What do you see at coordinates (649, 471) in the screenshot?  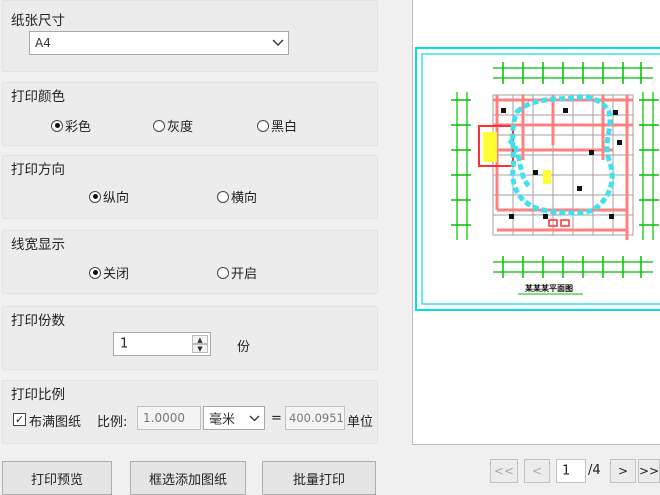 I see `last-page-button: >>` at bounding box center [649, 471].